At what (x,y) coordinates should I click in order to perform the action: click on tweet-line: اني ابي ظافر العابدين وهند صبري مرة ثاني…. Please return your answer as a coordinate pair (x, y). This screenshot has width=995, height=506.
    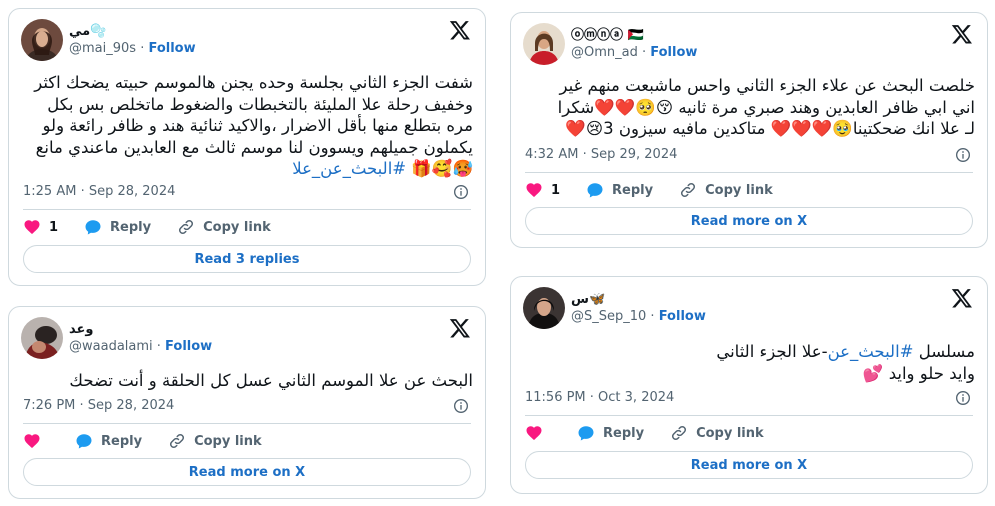
    Looking at the image, I should click on (766, 107).